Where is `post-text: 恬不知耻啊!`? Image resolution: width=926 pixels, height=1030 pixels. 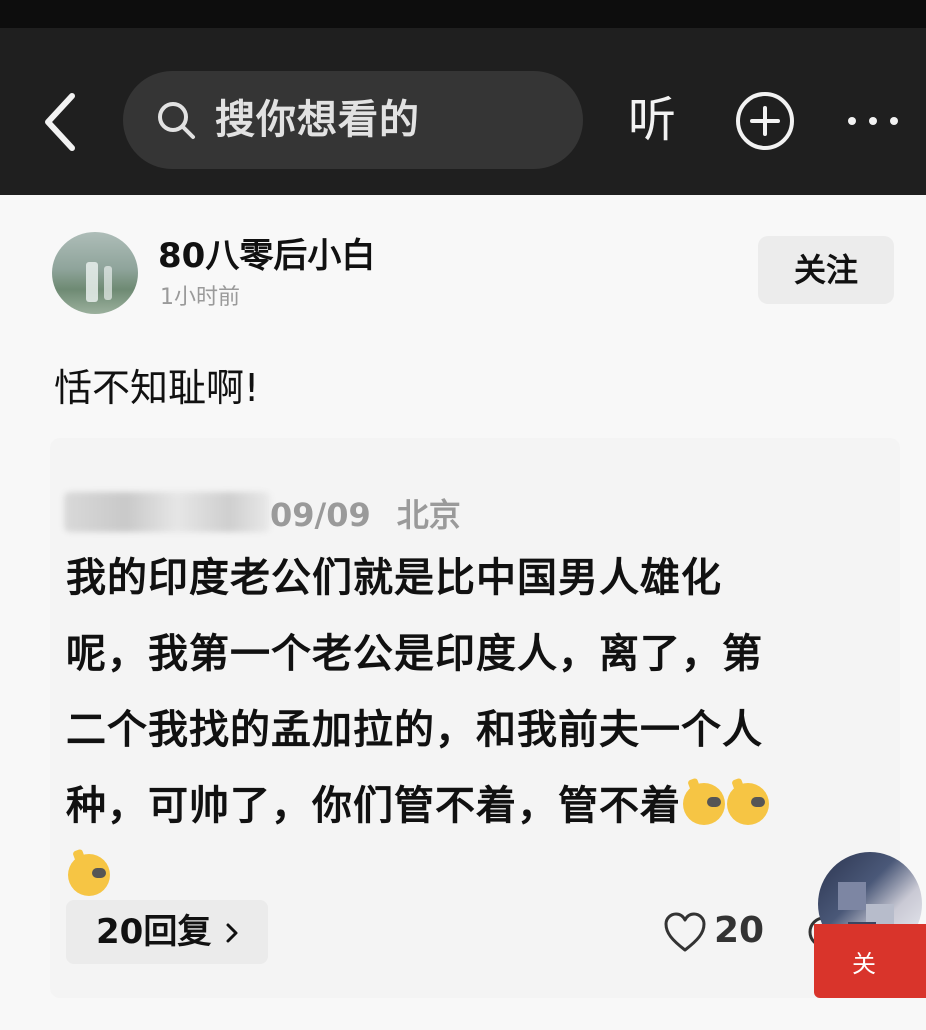
post-text: 恬不知耻啊! is located at coordinates (157, 388).